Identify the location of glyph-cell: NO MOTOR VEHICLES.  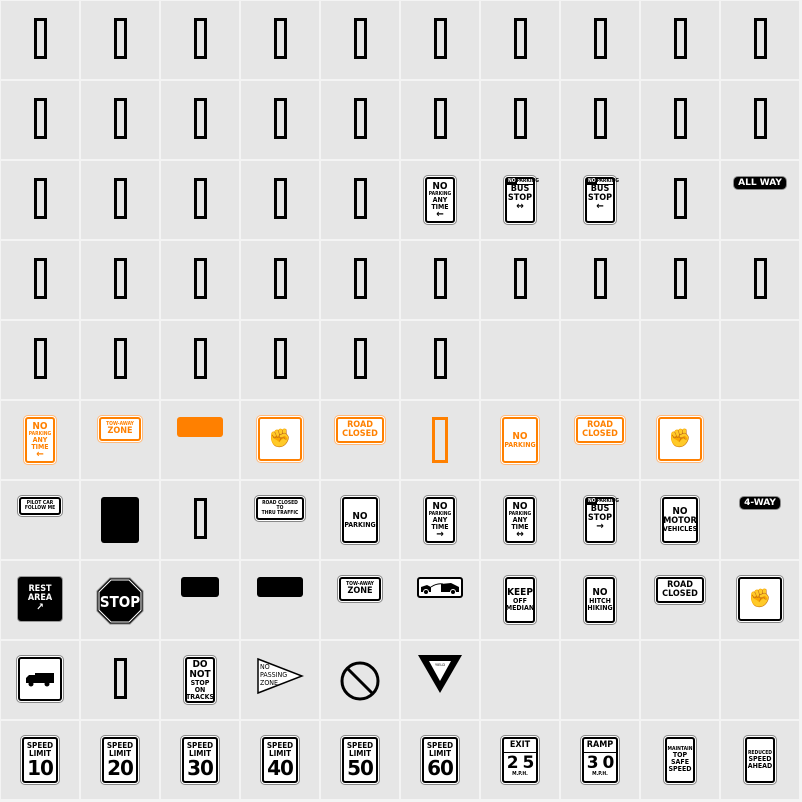
(680, 520).